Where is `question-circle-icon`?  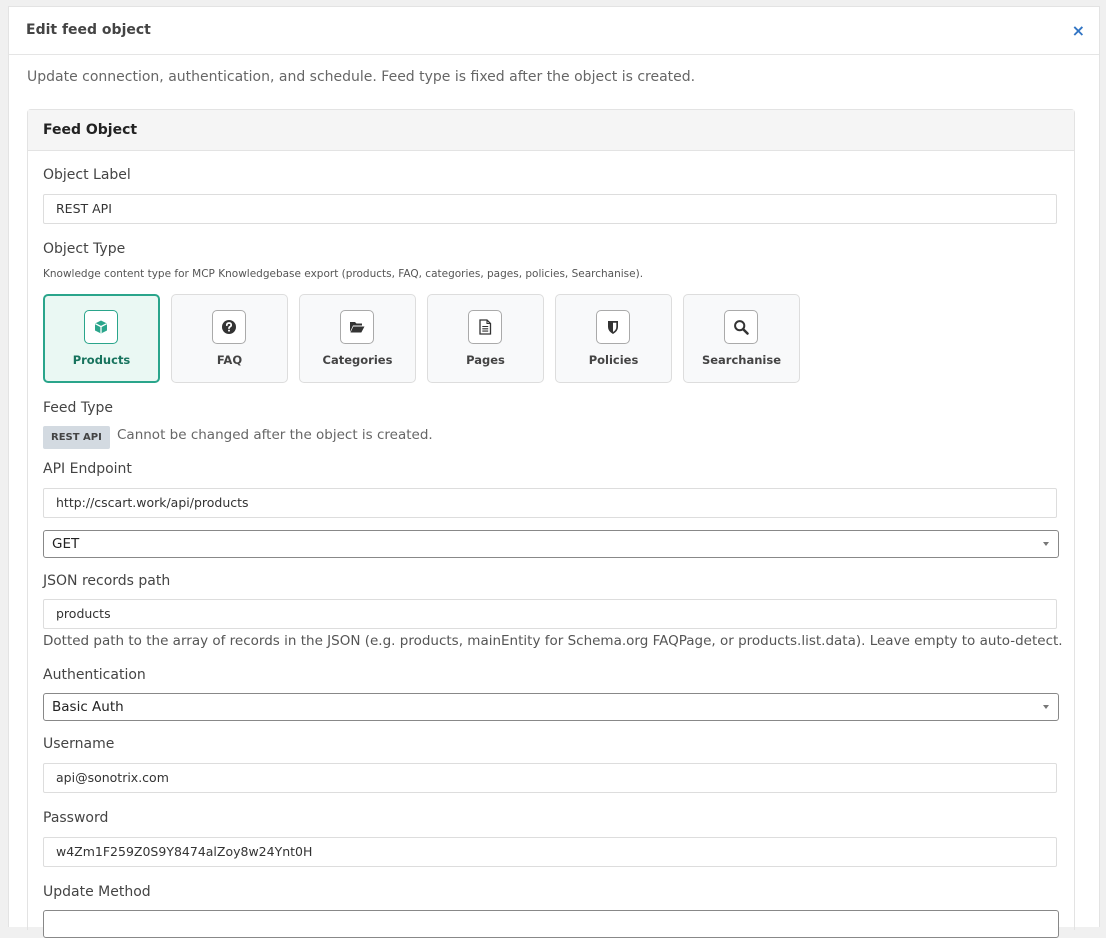
question-circle-icon is located at coordinates (229, 327).